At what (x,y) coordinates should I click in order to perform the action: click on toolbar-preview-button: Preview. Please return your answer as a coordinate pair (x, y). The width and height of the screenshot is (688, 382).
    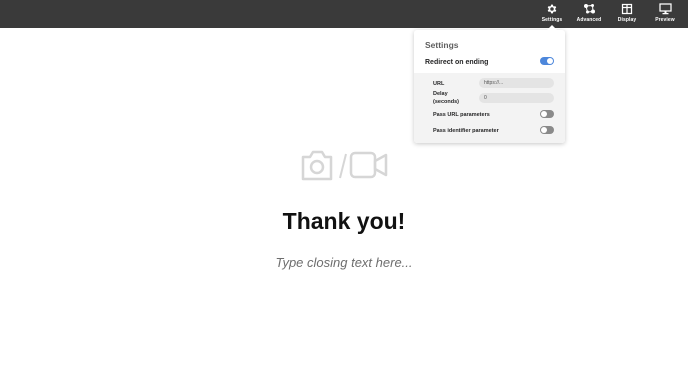
    Looking at the image, I should click on (665, 14).